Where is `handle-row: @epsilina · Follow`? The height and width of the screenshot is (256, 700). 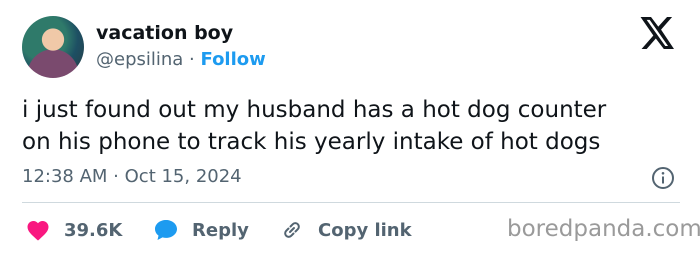 handle-row: @epsilina · Follow is located at coordinates (181, 59).